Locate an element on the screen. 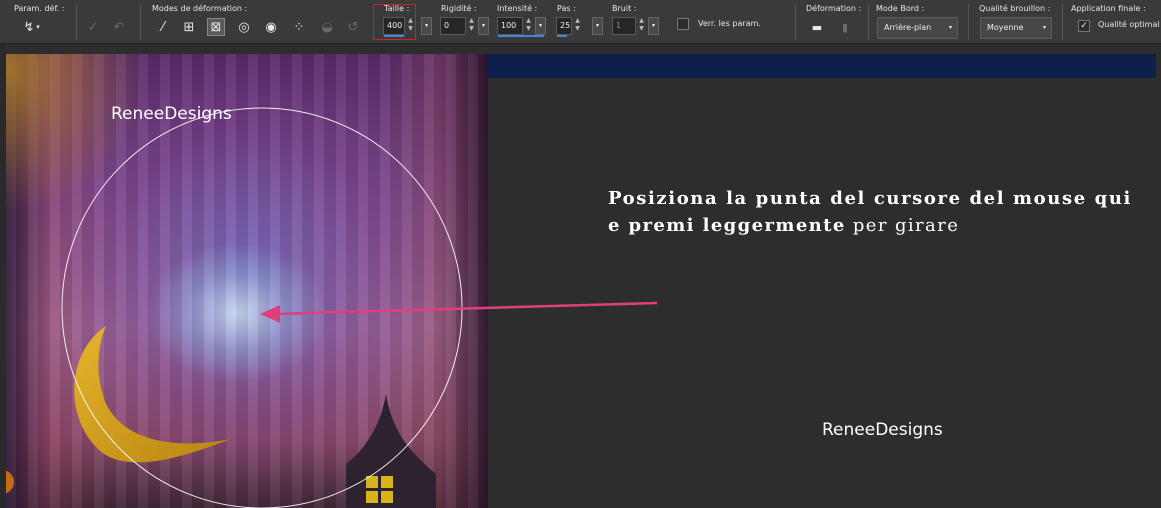  strength-label: Intensité : is located at coordinates (517, 8).